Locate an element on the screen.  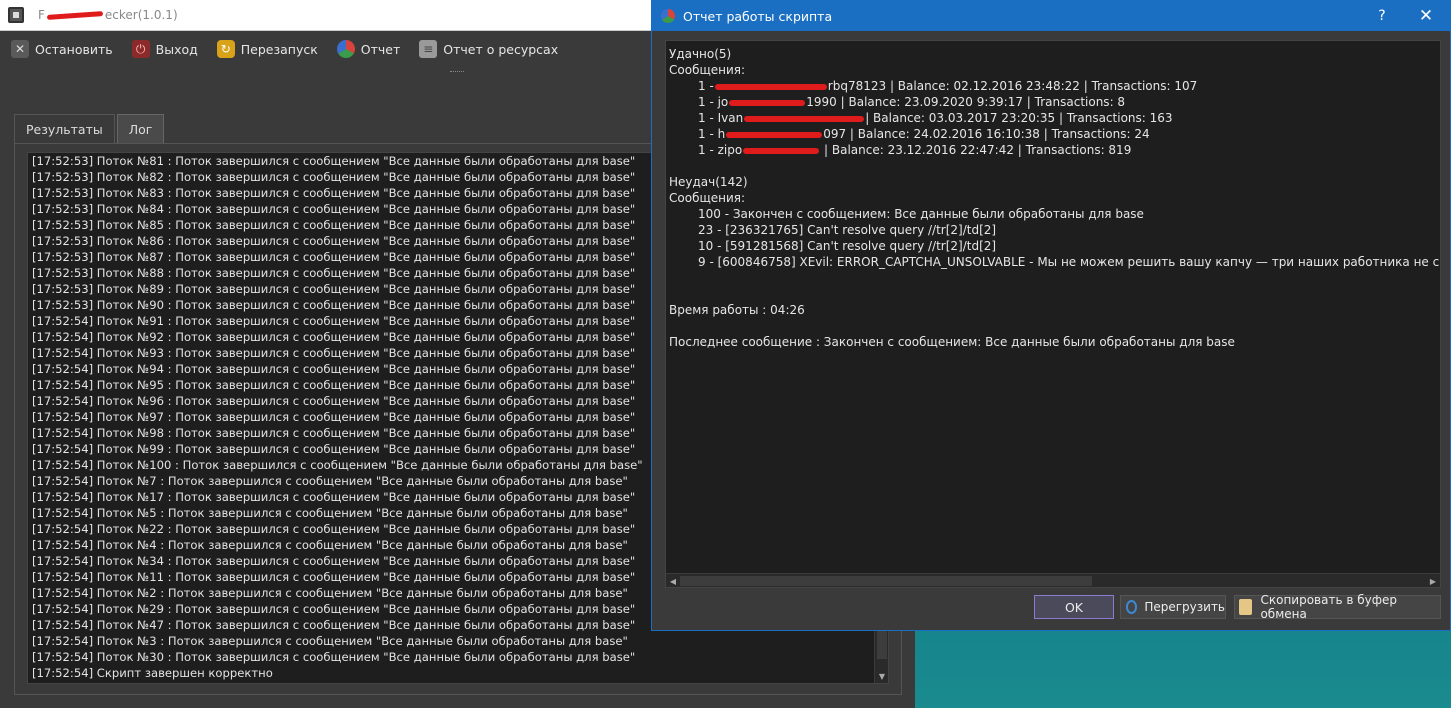
success-header: Удачно(5) is located at coordinates (700, 54).